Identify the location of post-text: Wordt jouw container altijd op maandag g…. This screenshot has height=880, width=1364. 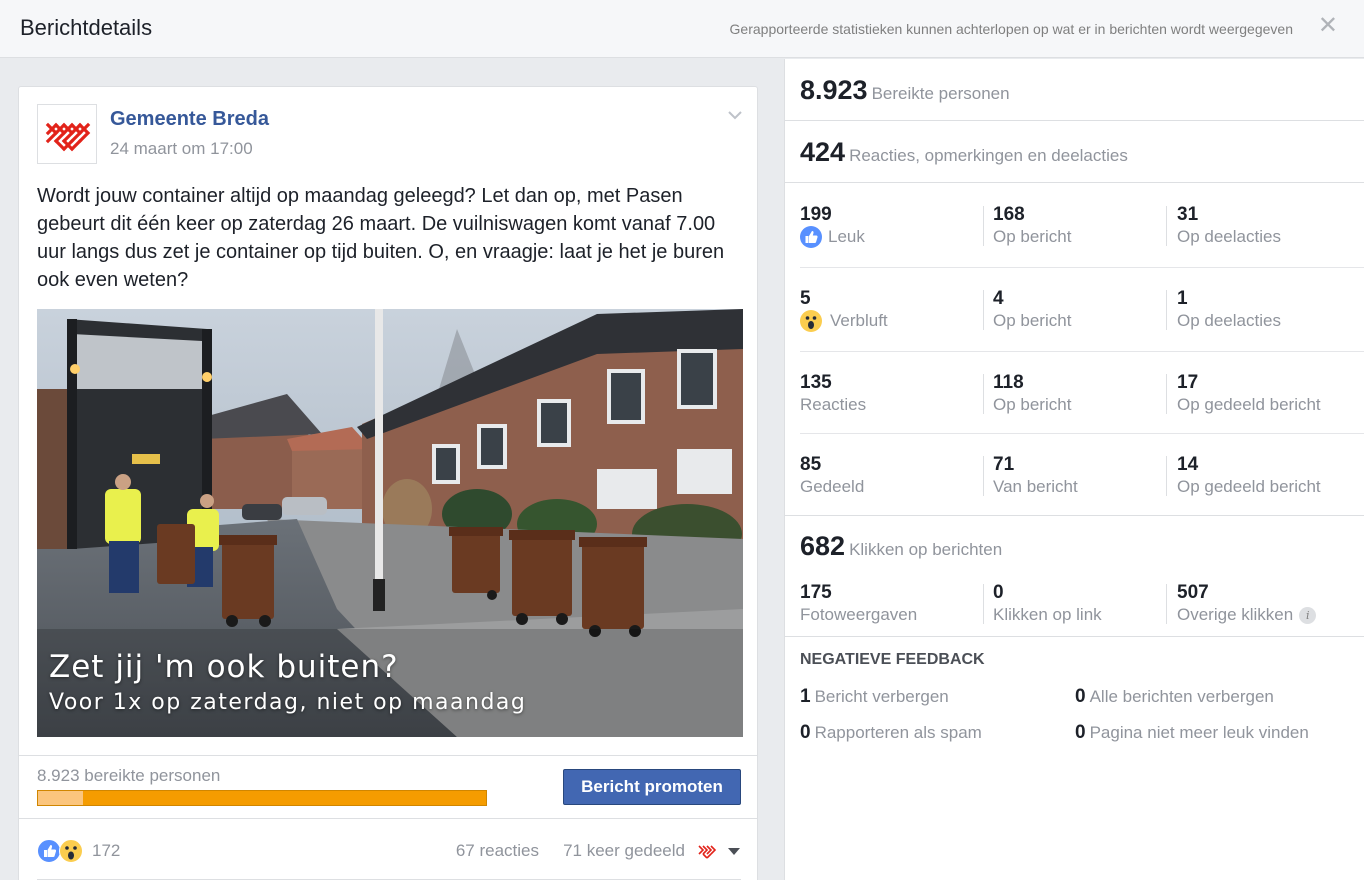
(381, 238).